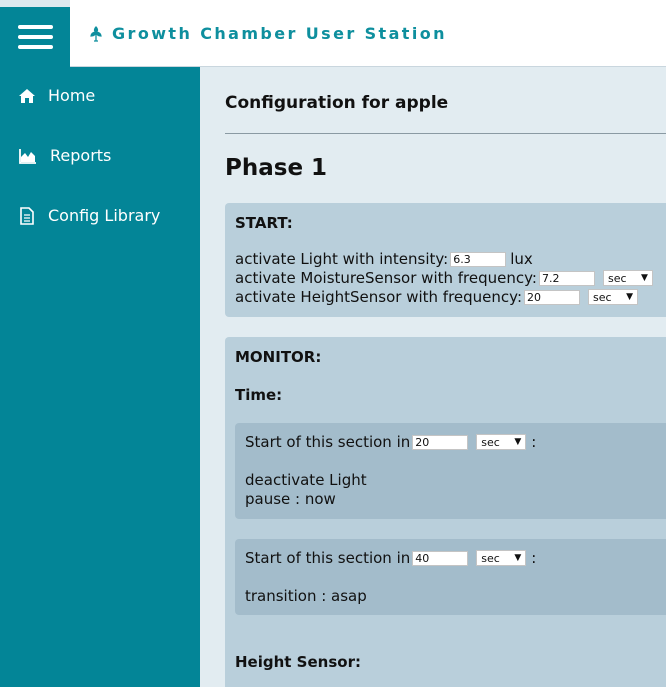 The image size is (666, 687). Describe the element at coordinates (27, 156) in the screenshot. I see `area-chart-icon` at that location.